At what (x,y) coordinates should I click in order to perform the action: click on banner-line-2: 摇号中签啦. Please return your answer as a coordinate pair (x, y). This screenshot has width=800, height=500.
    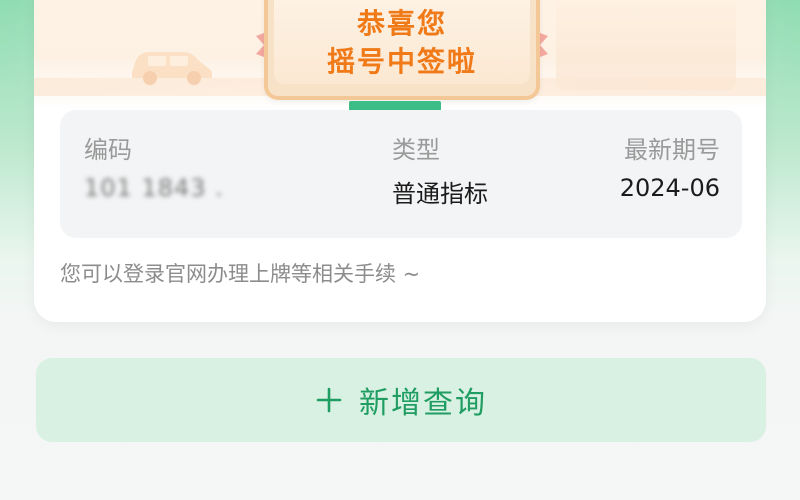
    Looking at the image, I should click on (401, 61).